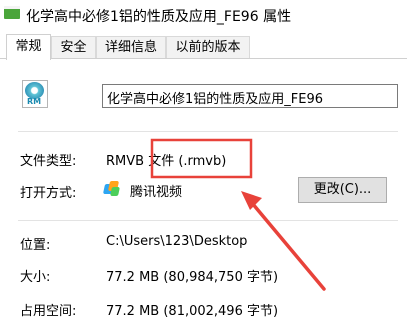 The height and width of the screenshot is (328, 407). Describe the element at coordinates (156, 192) in the screenshot. I see `opens-with-app: 腾讯视频` at that location.